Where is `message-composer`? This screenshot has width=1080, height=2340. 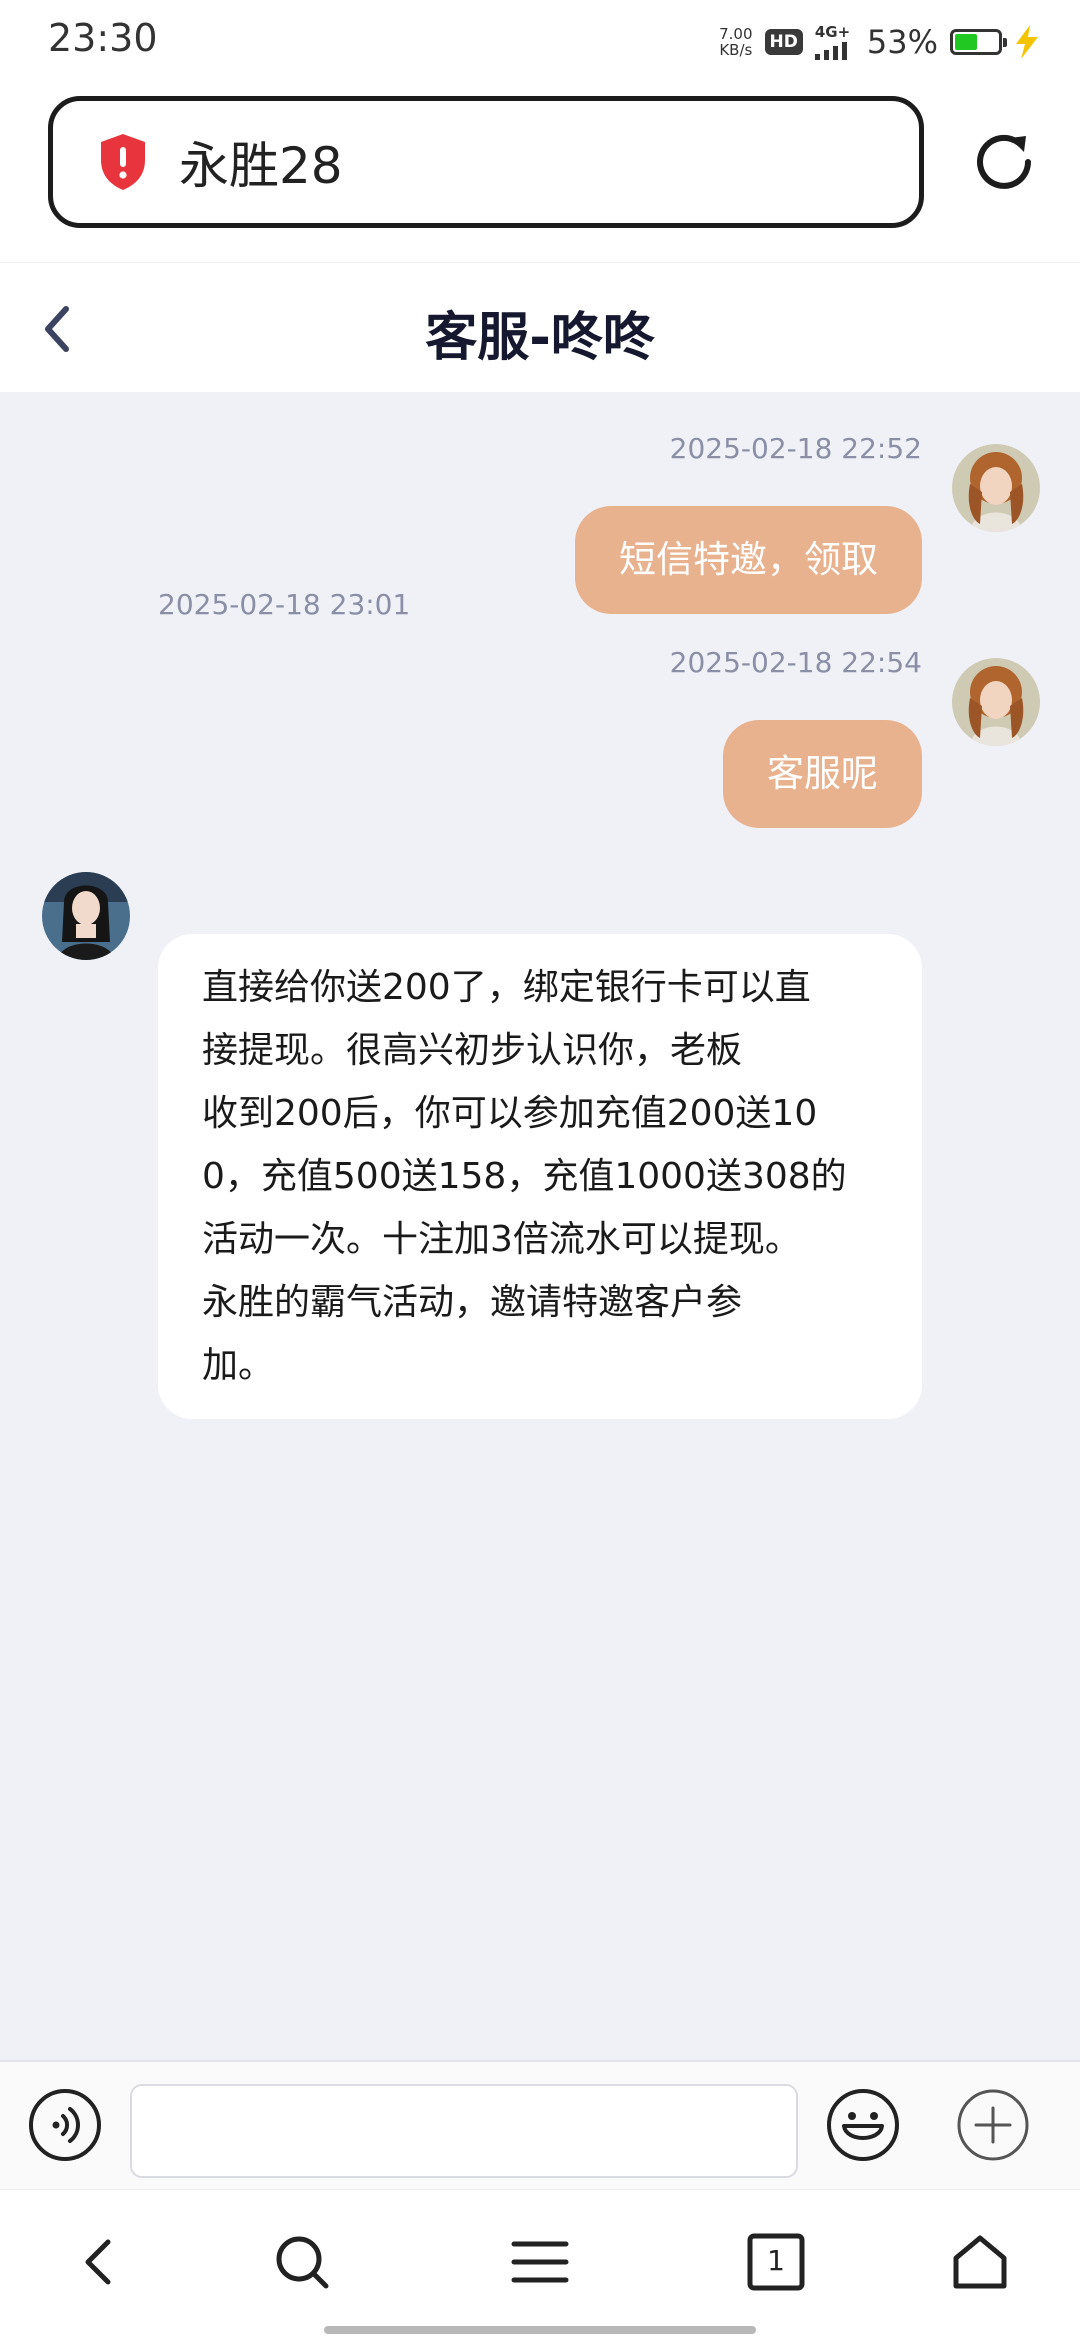
message-composer is located at coordinates (540, 2125).